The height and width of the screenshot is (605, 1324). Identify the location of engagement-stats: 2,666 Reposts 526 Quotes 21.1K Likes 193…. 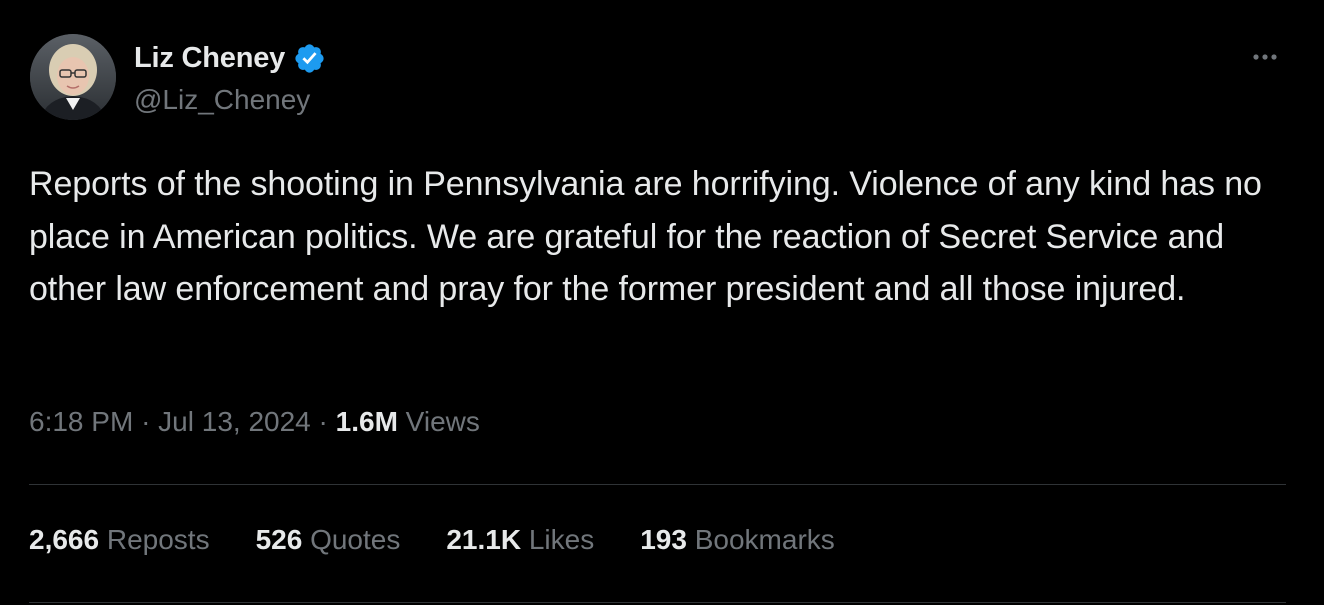
(455, 540).